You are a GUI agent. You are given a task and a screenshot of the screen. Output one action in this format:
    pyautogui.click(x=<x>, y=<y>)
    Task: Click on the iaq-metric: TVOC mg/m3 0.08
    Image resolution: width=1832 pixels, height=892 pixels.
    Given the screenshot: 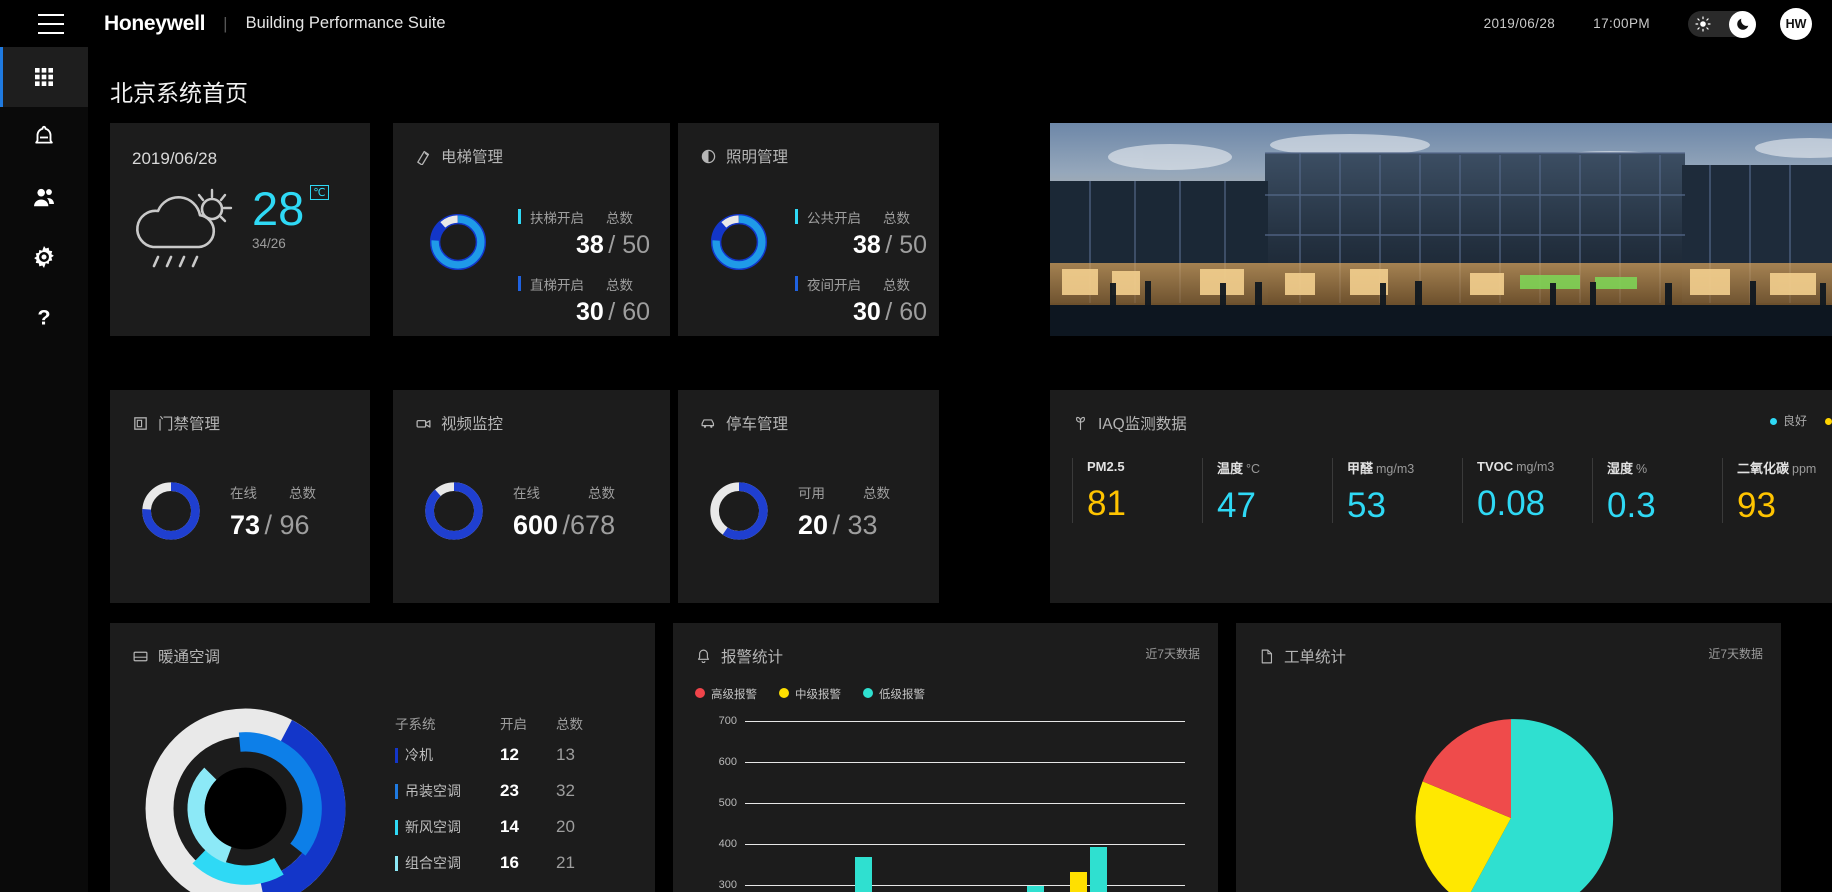 What is the action you would take?
    pyautogui.click(x=1527, y=490)
    